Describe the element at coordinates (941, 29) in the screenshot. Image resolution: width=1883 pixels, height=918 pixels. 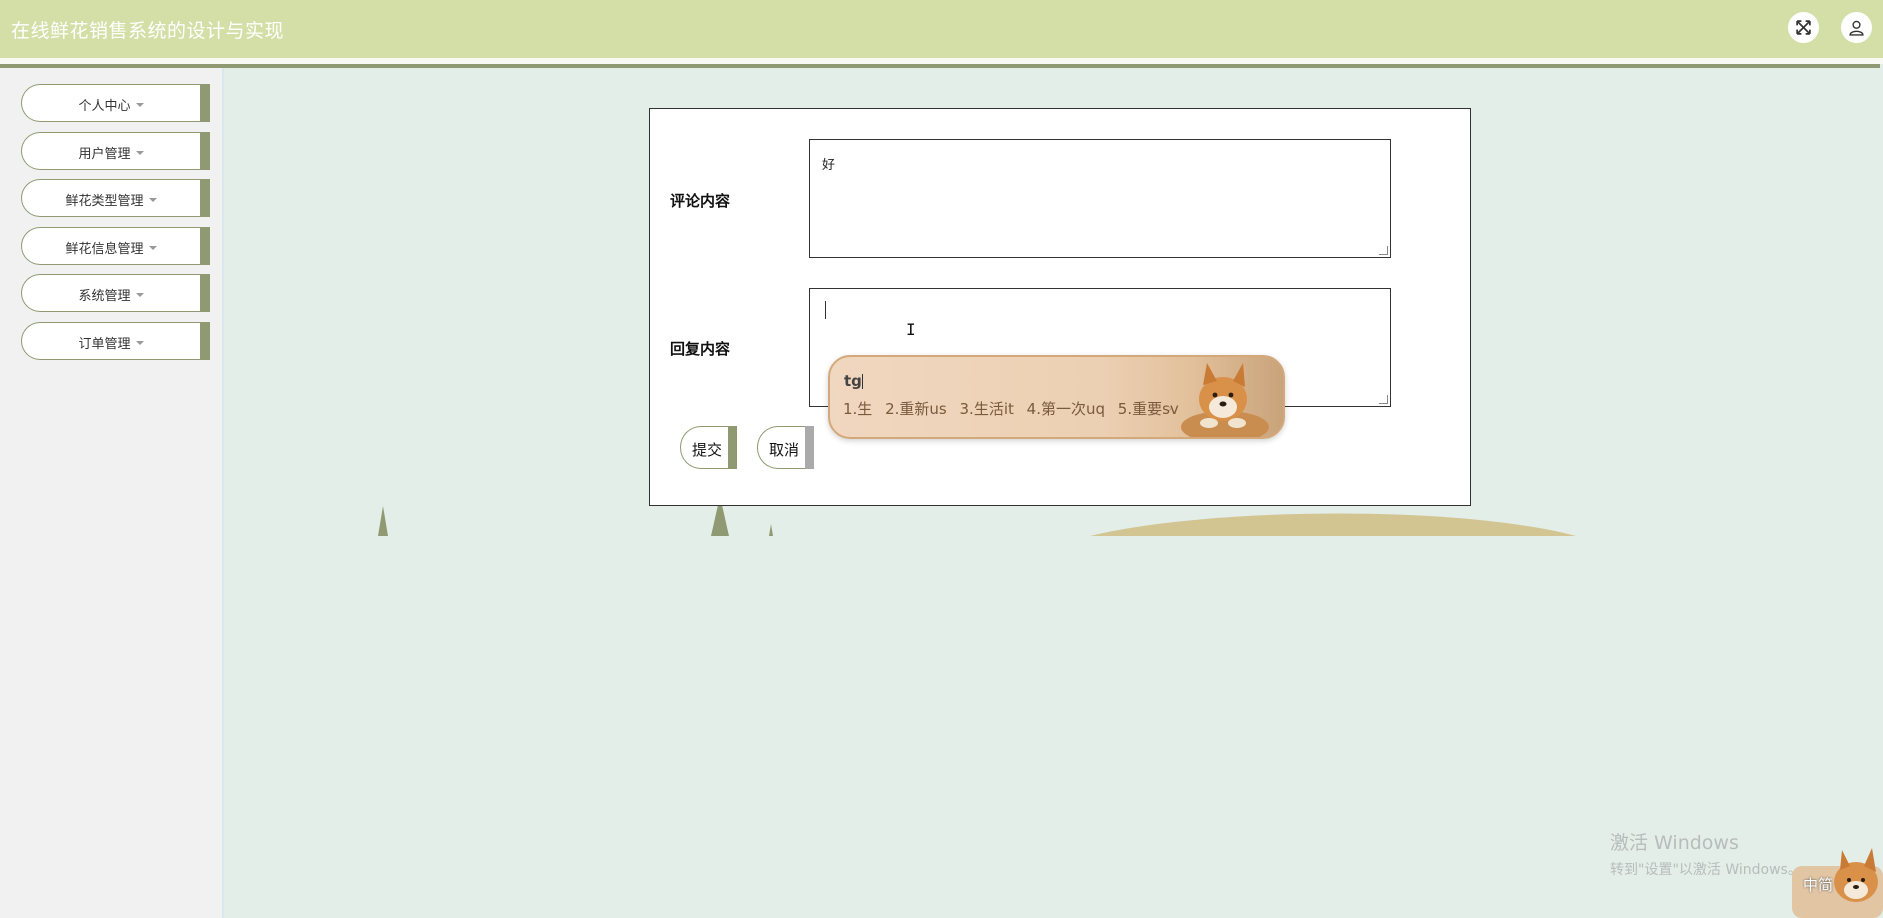
I see `top-header: 在线鲜花销售系统的设计与实现` at that location.